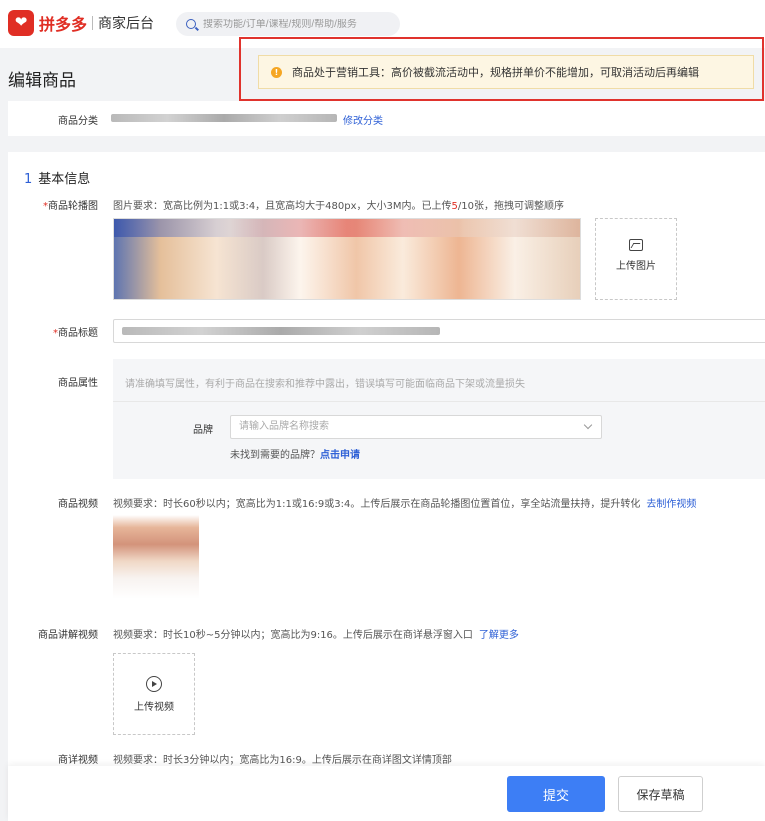 This screenshot has width=765, height=821. I want to click on carousel-label: *商品轮播图, so click(63, 204).